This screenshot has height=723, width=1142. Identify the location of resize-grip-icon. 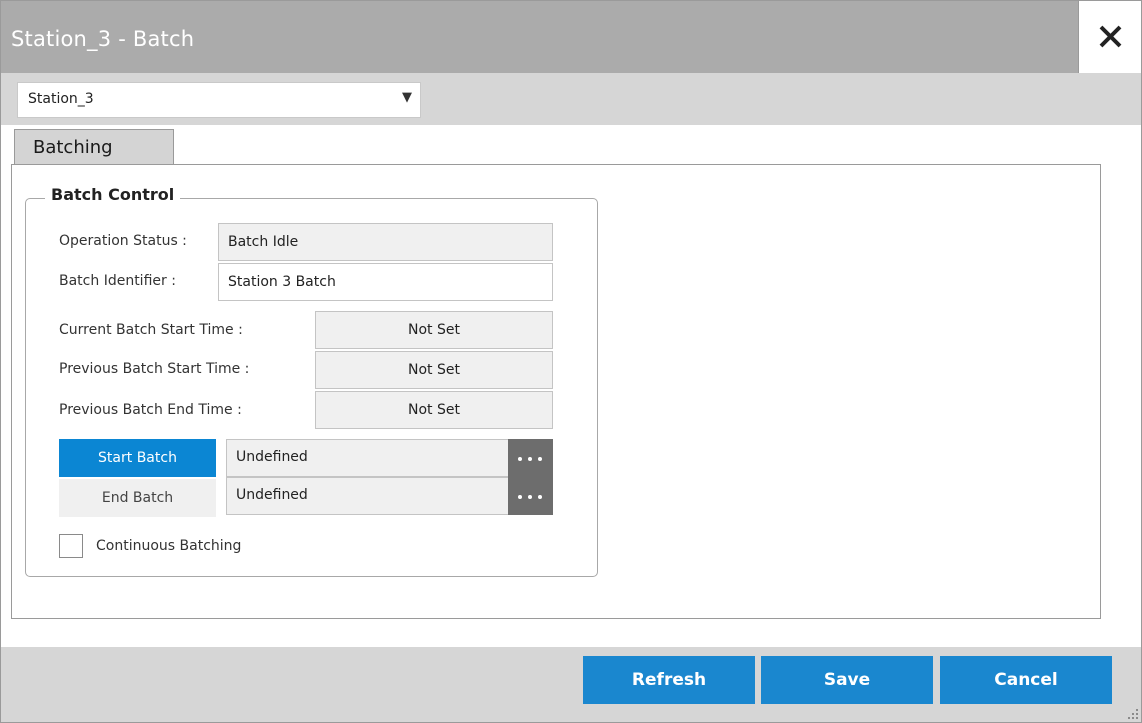
(1133, 714).